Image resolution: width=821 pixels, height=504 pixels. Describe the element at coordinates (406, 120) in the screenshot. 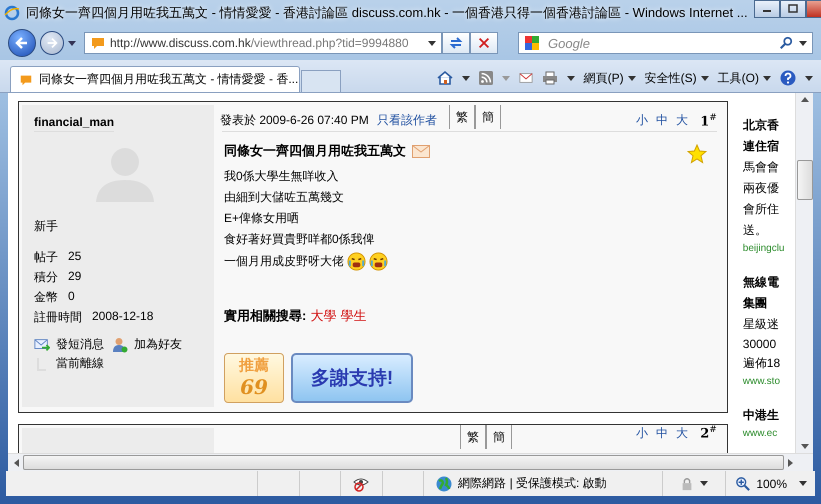

I see `only-author-link: 只看該作者` at that location.